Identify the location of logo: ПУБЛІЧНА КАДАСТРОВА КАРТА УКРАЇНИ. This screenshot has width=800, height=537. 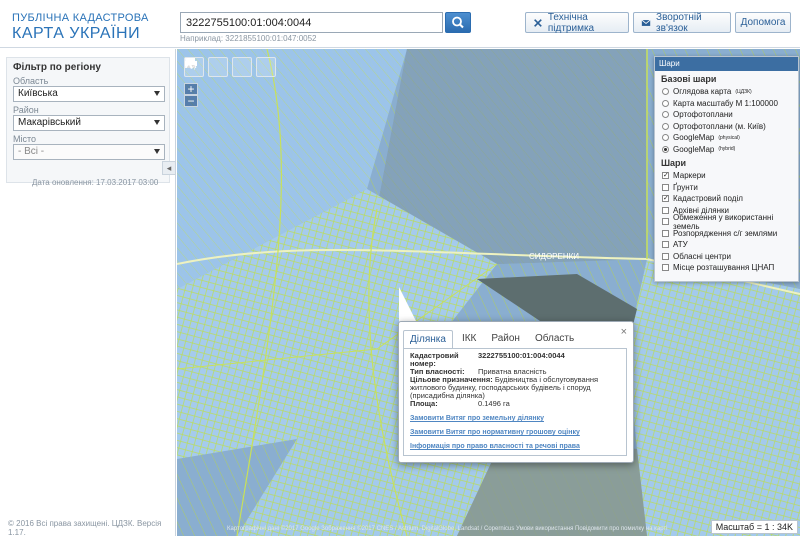
(80, 27).